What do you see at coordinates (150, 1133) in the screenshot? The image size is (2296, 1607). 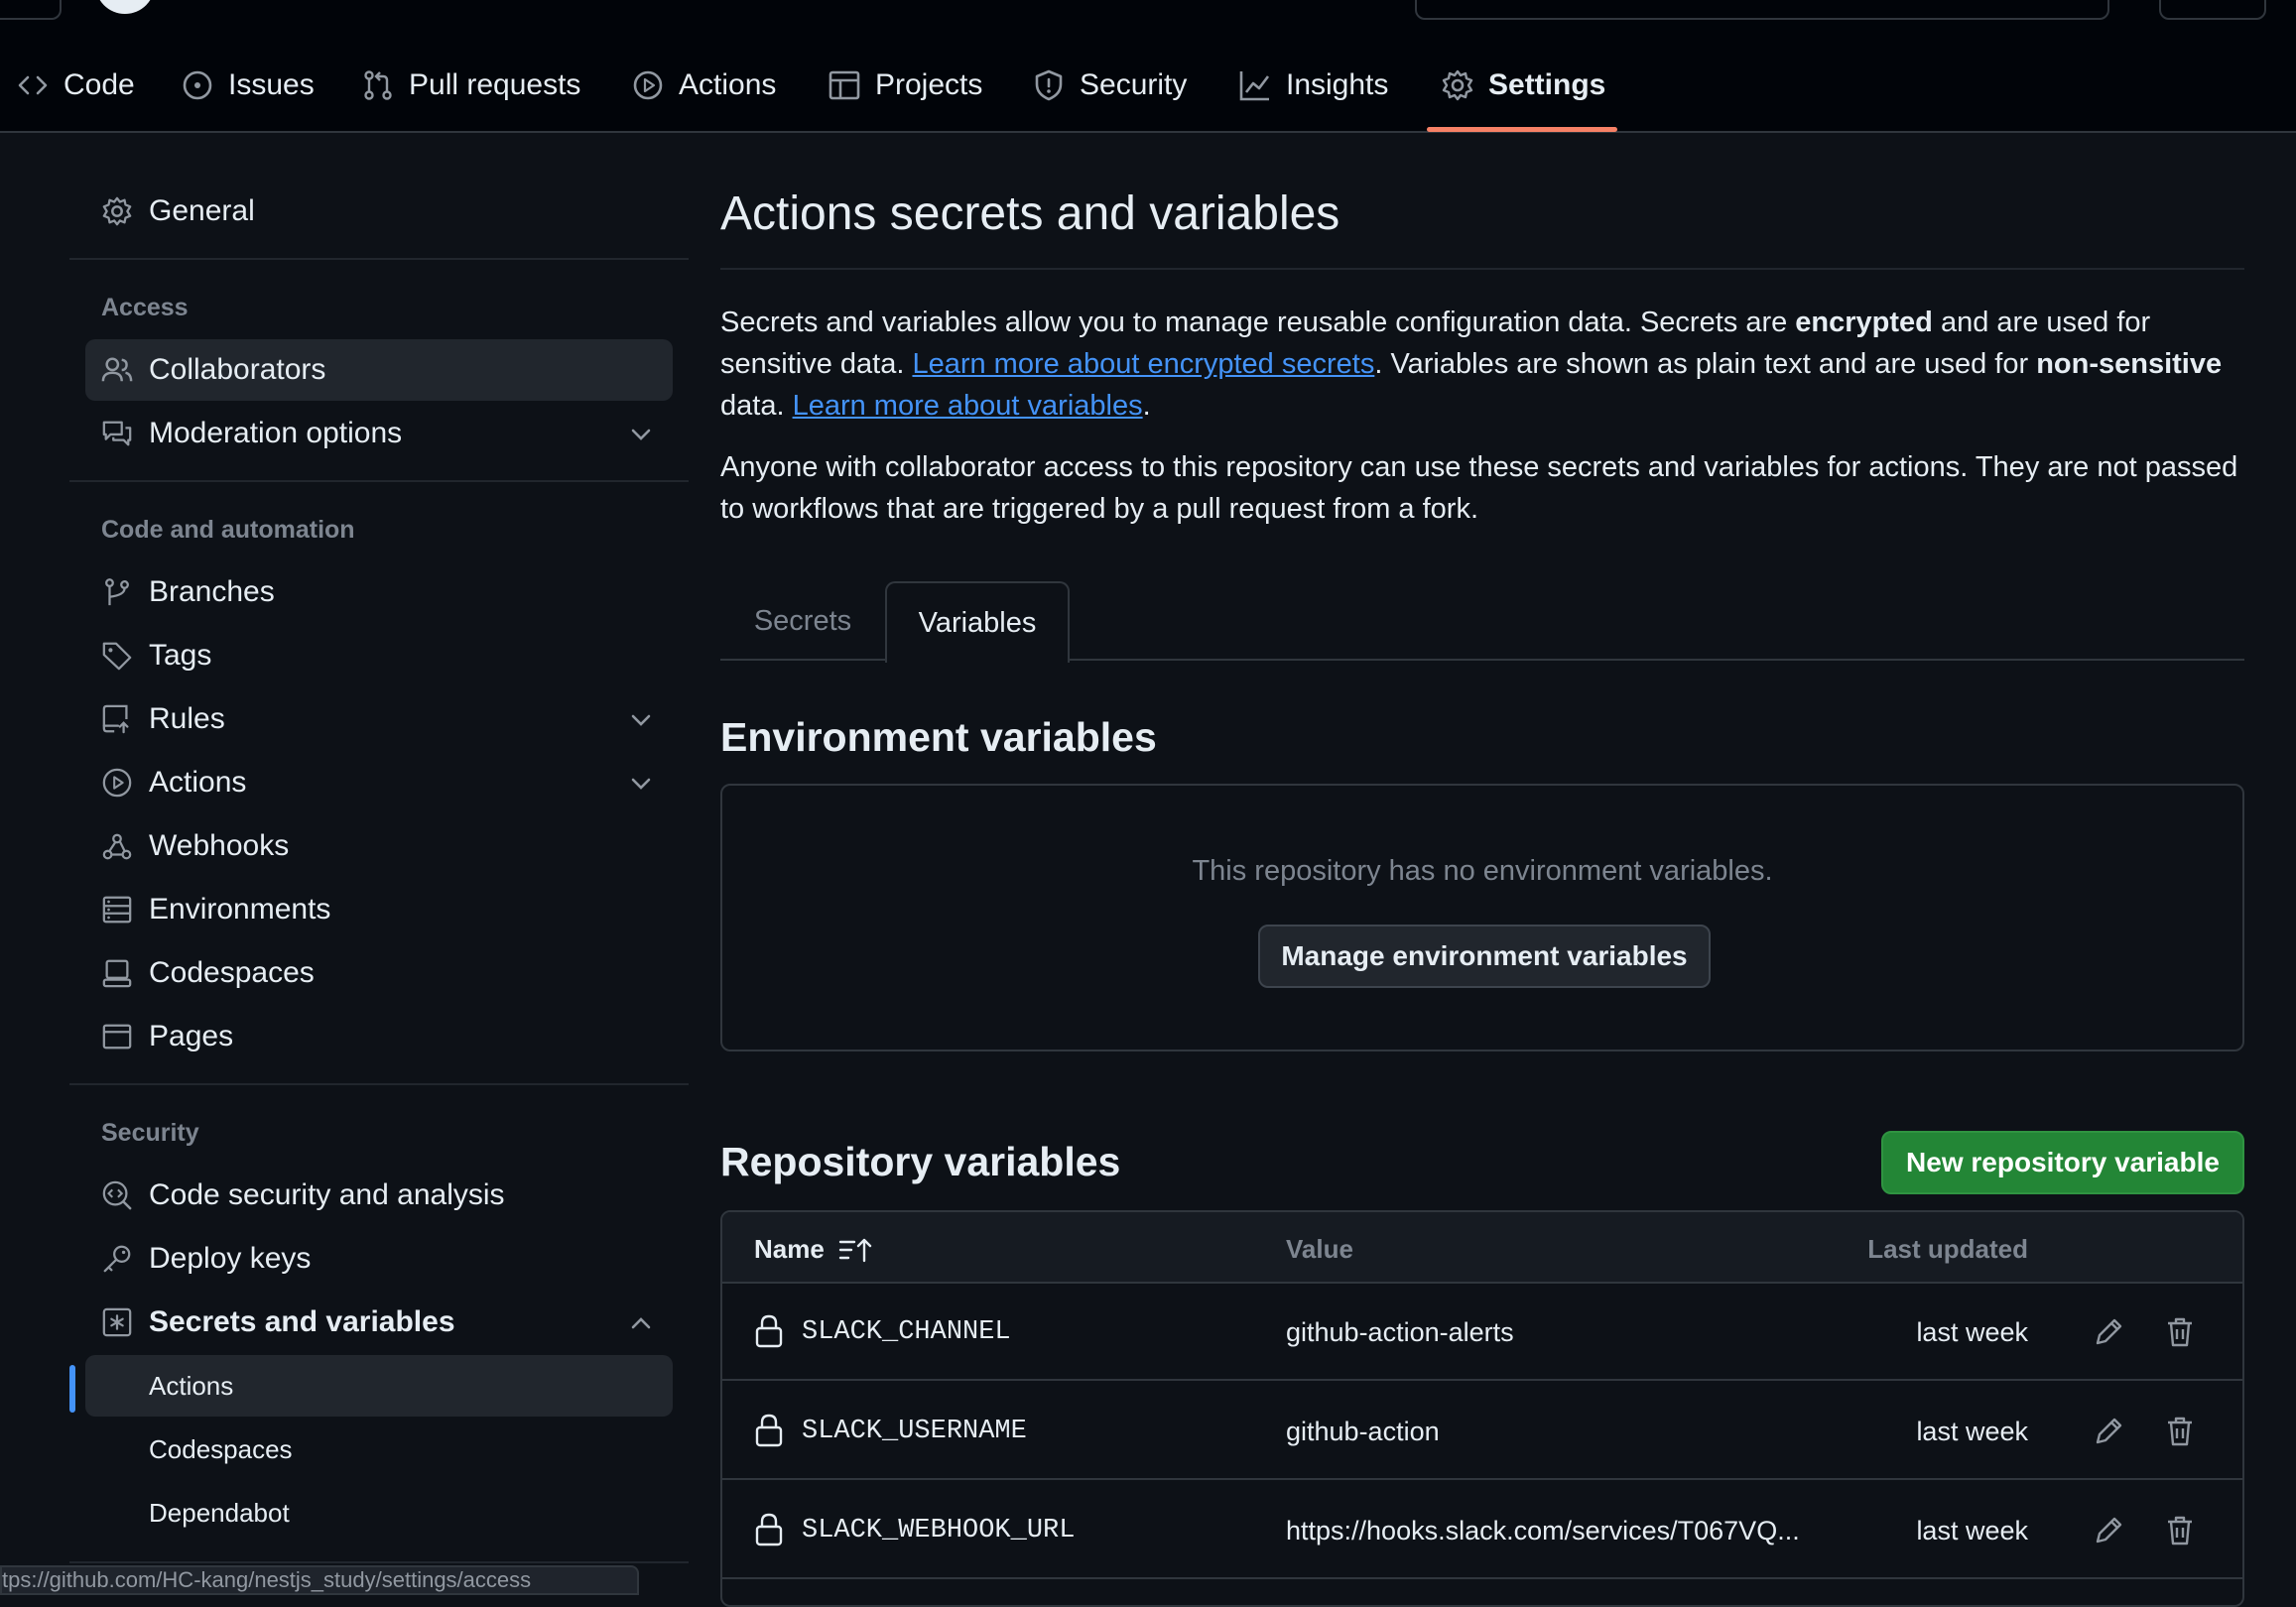 I see `sidebar-heading-security: Security` at bounding box center [150, 1133].